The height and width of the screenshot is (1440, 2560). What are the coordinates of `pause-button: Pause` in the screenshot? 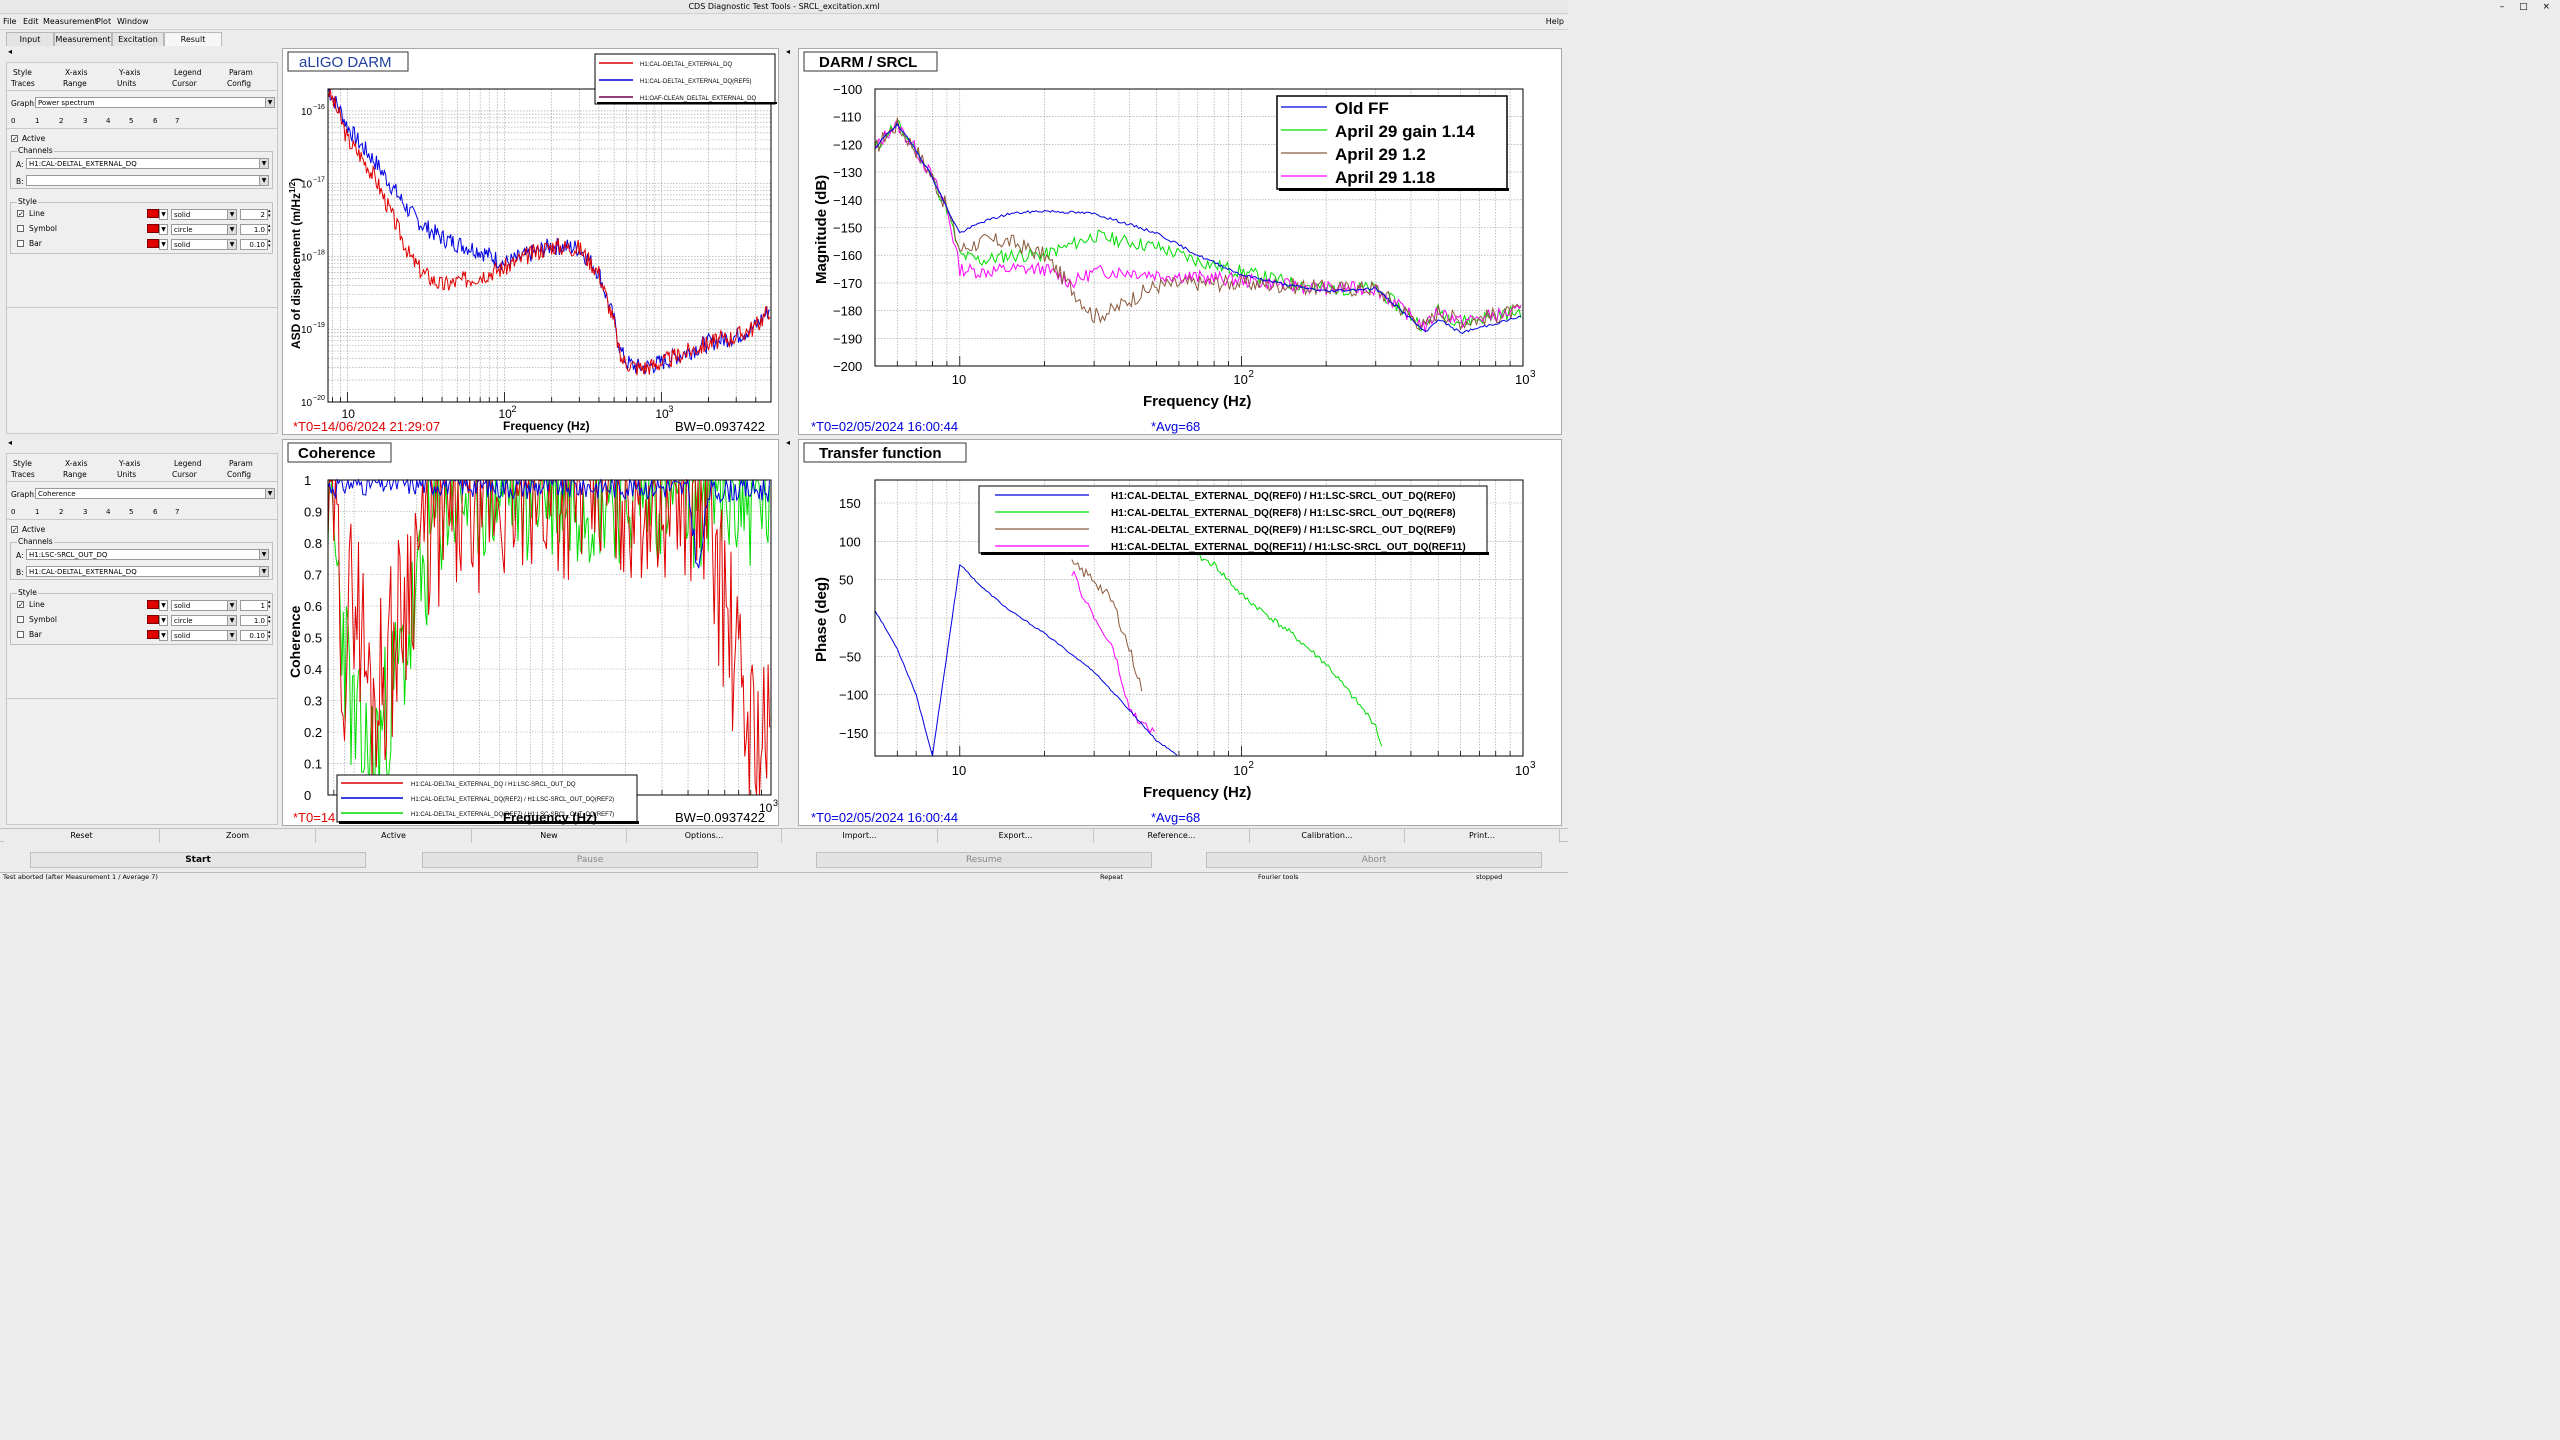 It's located at (590, 860).